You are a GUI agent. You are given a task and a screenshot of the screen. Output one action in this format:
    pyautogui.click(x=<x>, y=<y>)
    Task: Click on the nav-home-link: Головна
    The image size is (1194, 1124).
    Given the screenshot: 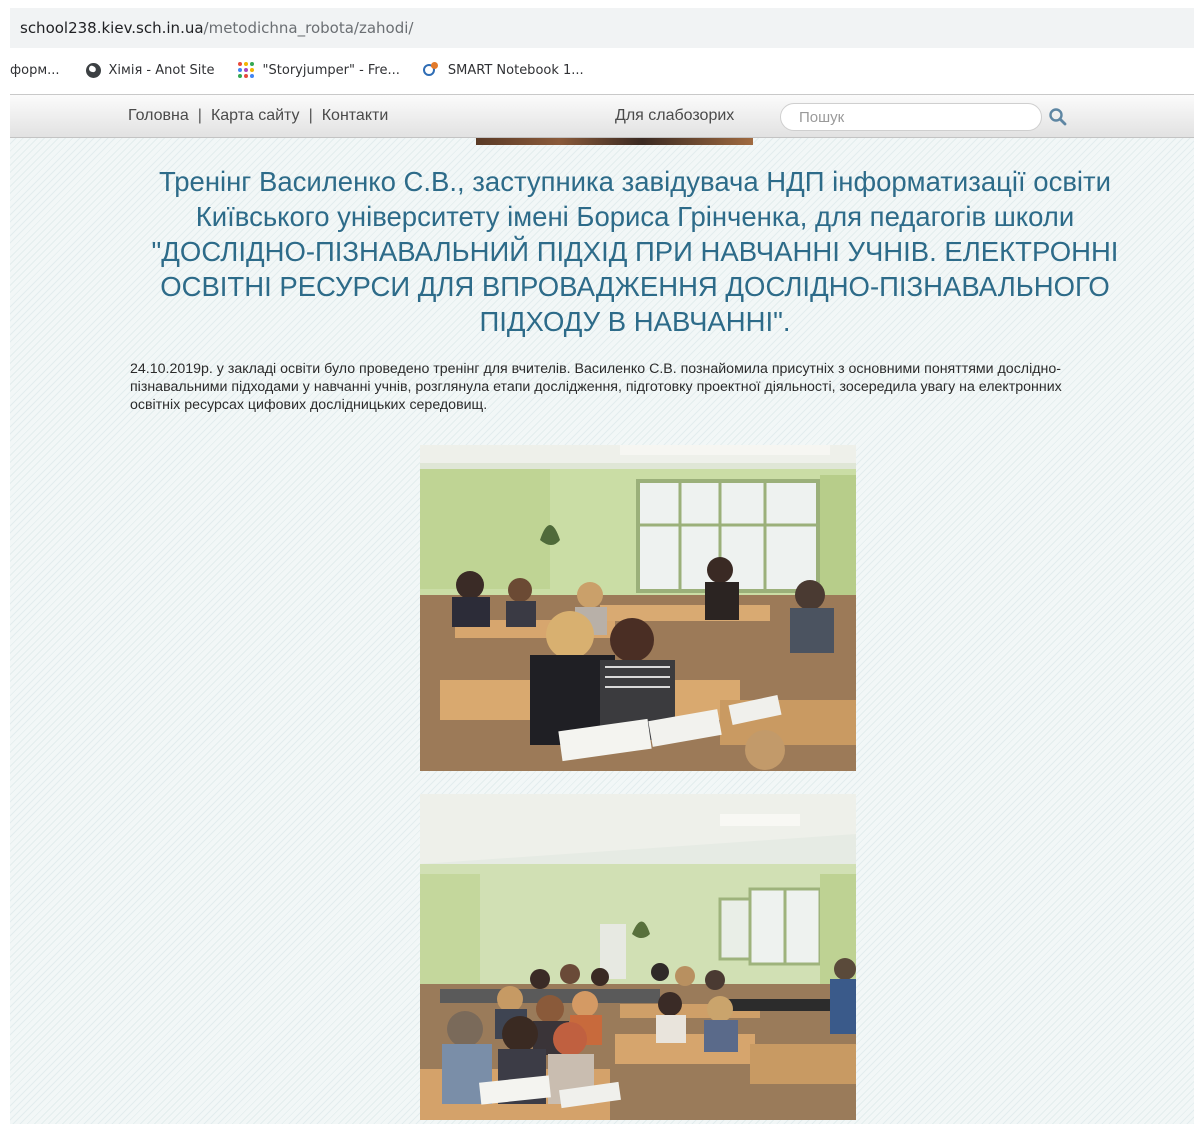 What is the action you would take?
    pyautogui.click(x=158, y=116)
    